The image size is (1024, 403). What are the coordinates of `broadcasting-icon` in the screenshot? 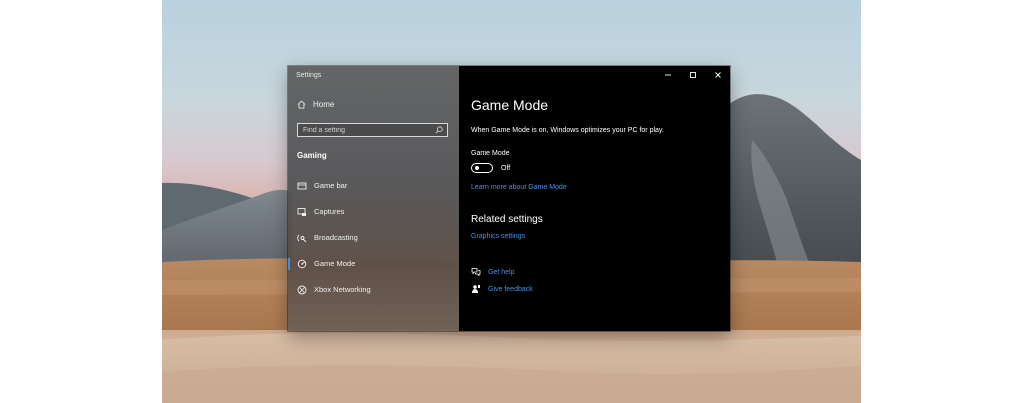 It's located at (302, 238).